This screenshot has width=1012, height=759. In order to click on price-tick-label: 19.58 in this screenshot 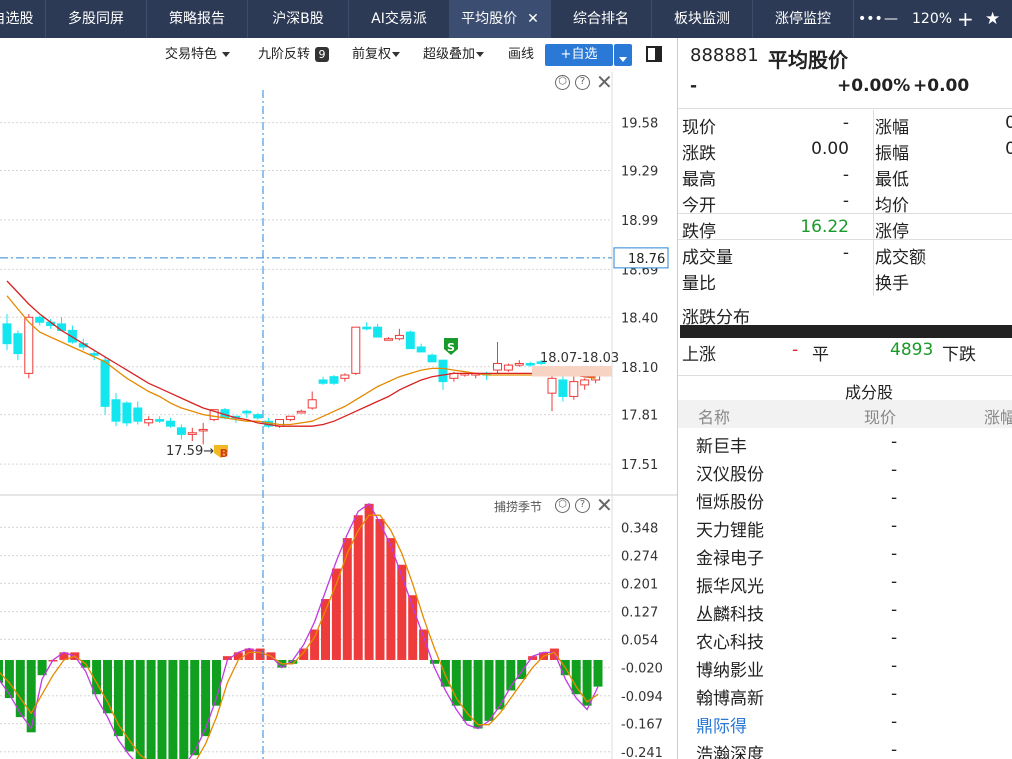, I will do `click(639, 124)`.